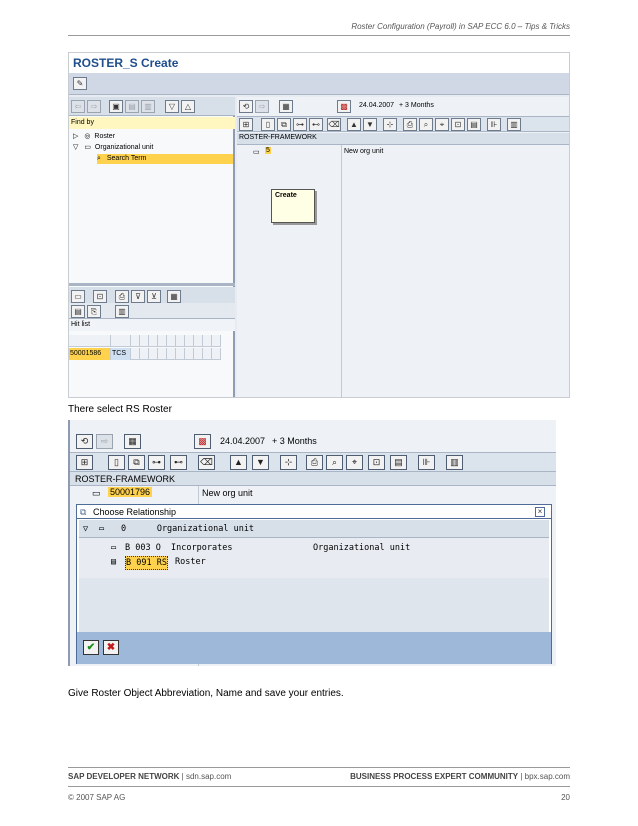 Image resolution: width=638 pixels, height=826 pixels. Describe the element at coordinates (540, 512) in the screenshot. I see `close-icon: ×` at that location.